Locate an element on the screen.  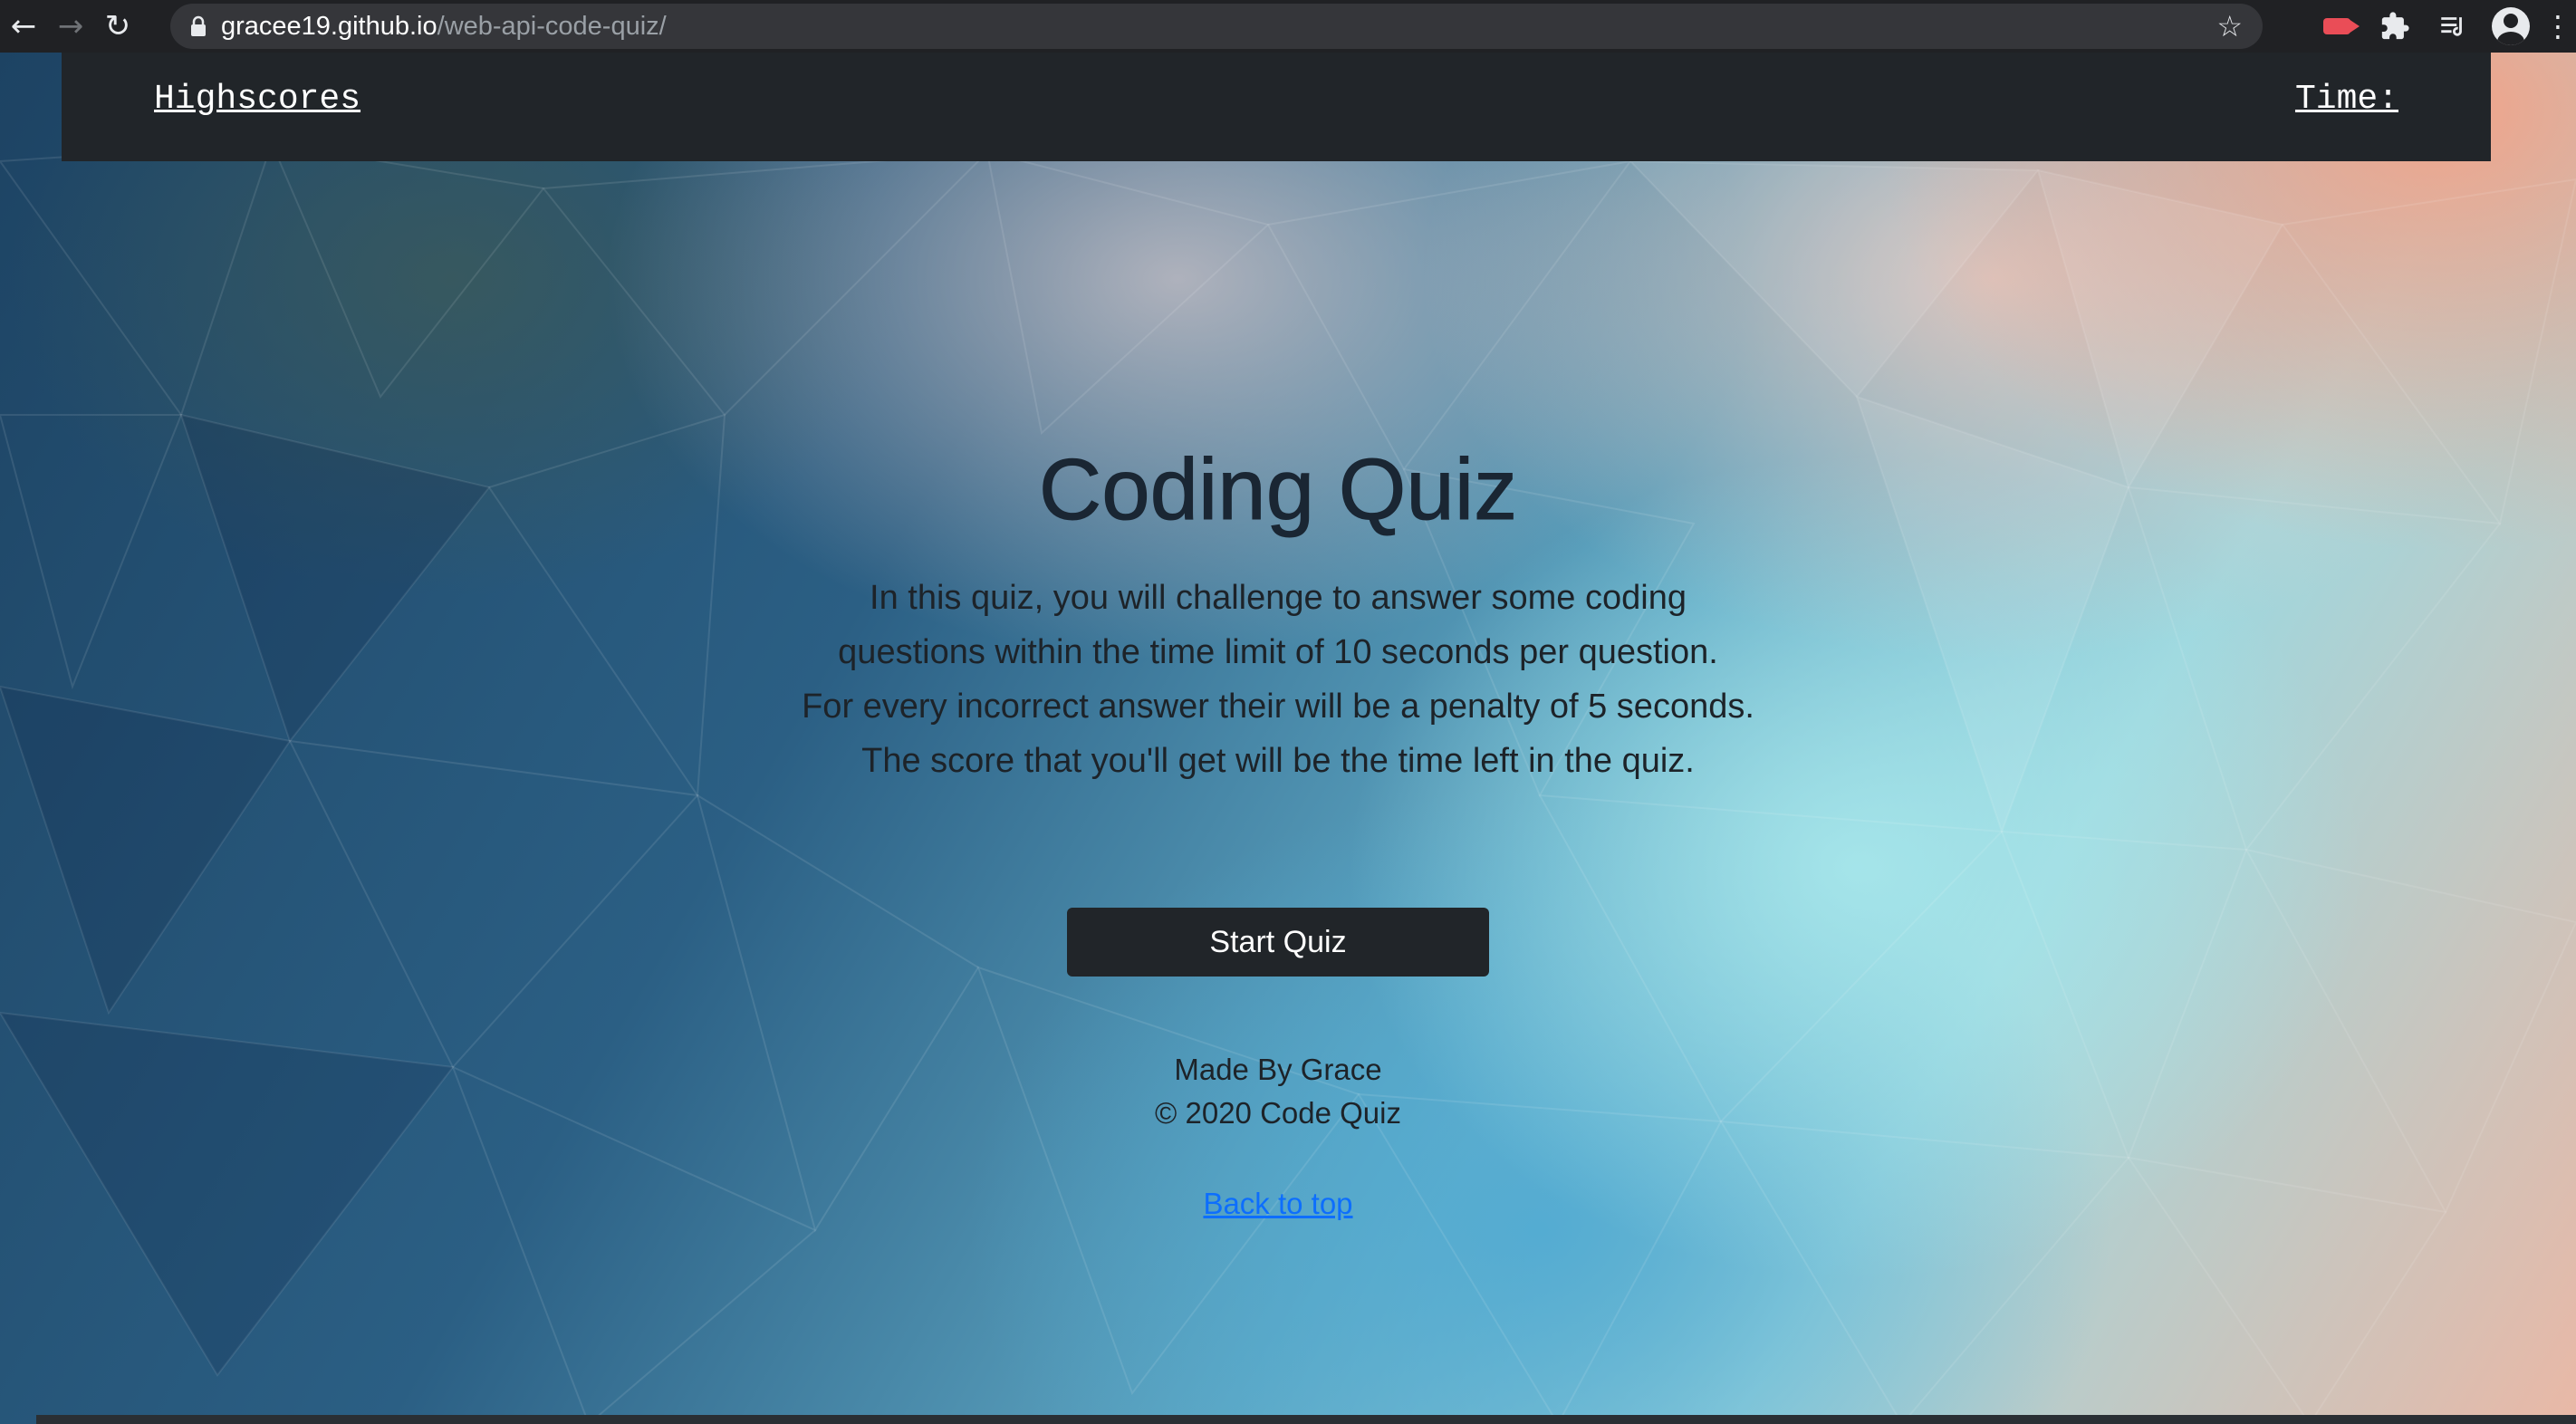
start-quiz-button: Start Quiz is located at coordinates (1278, 942).